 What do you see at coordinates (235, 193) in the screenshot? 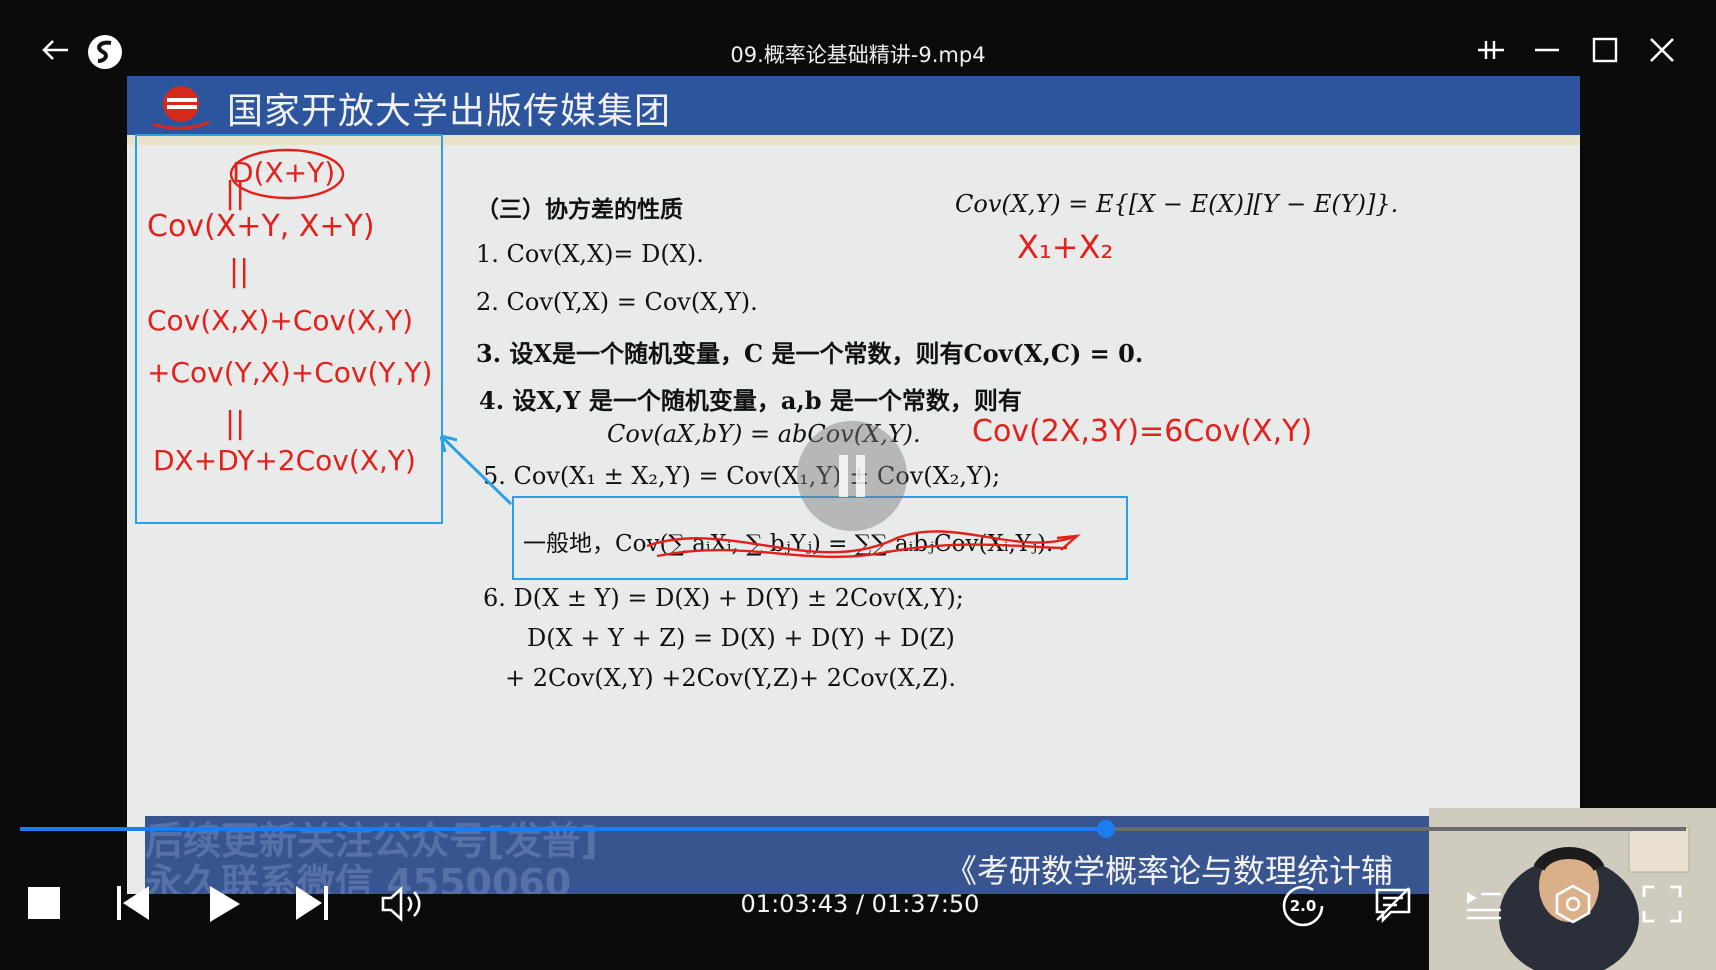
I see `hw-equals-1: ||` at bounding box center [235, 193].